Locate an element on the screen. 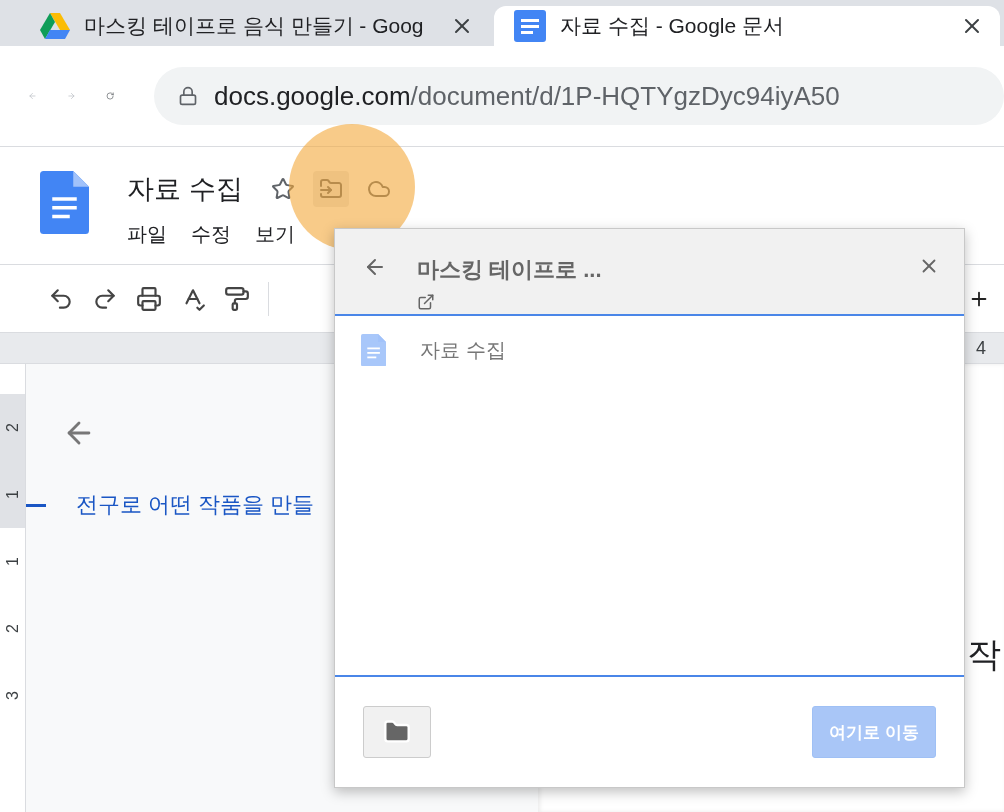 This screenshot has height=812, width=1004. address-bar: docs.google.com/document/d/1P-HQTYgzDyc94iyA50 is located at coordinates (579, 96).